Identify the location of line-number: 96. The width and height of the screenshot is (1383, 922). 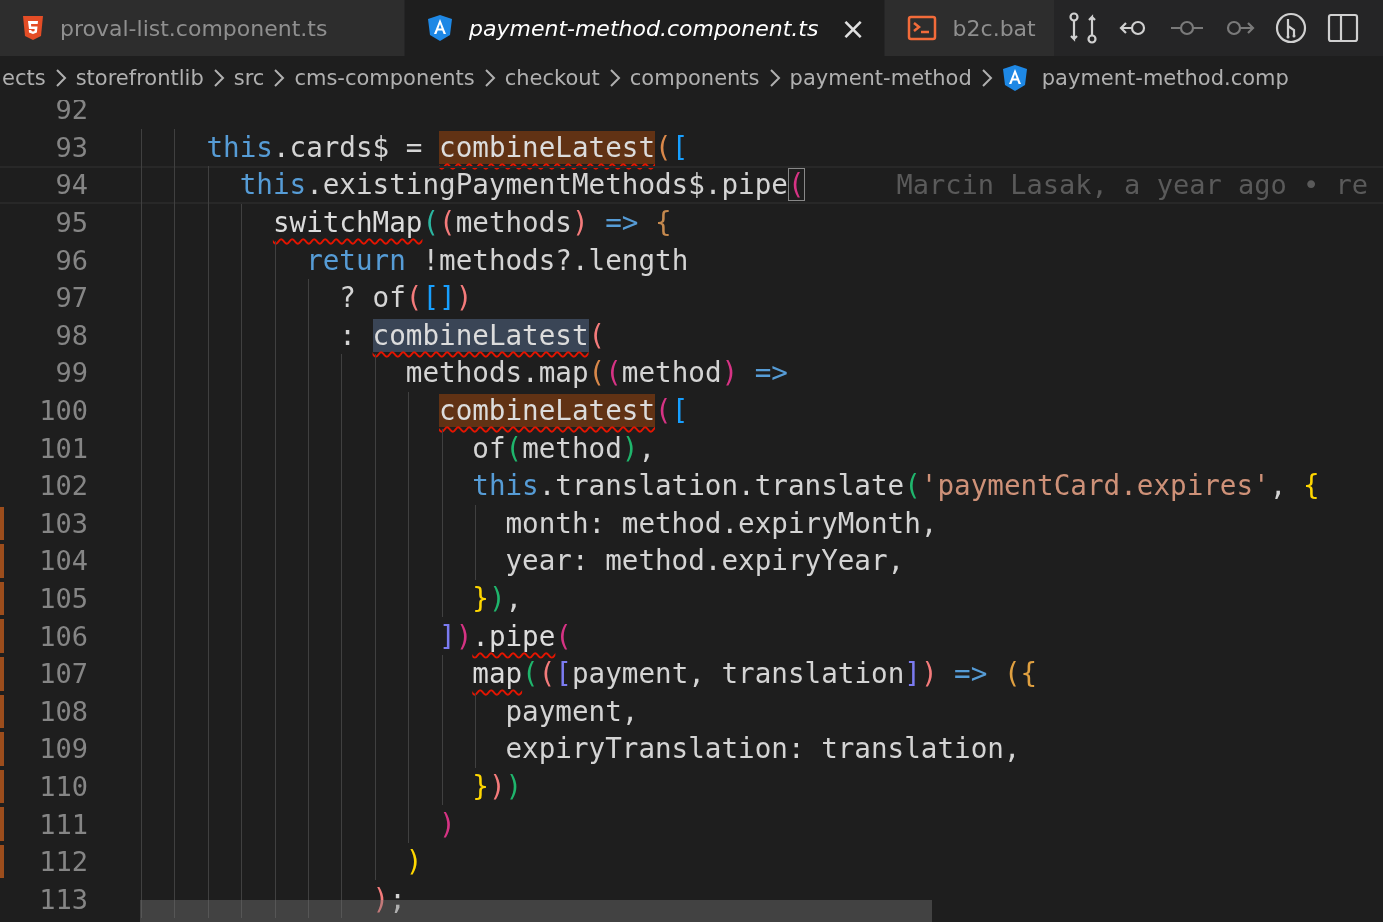
(71, 260).